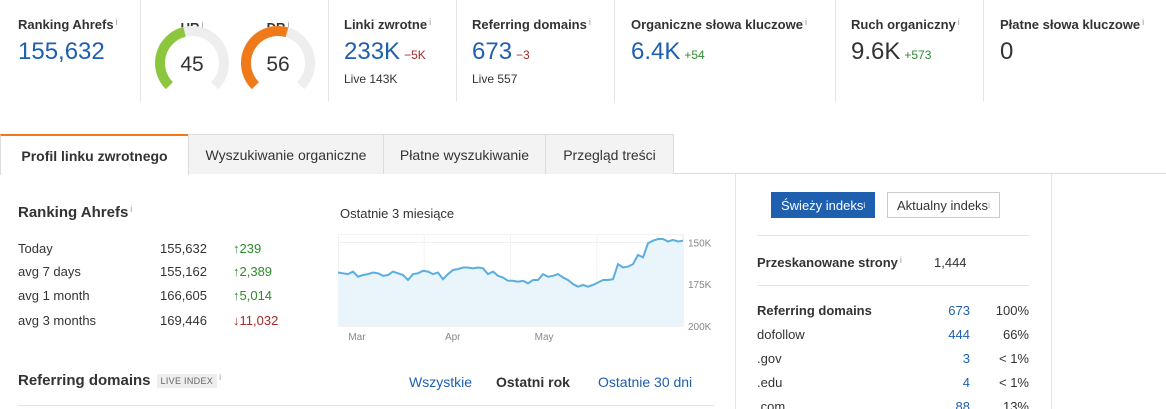  I want to click on domains-row-label: dofollow, so click(781, 334).